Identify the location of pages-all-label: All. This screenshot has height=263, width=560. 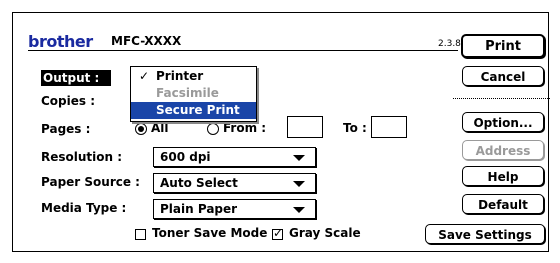
(160, 128).